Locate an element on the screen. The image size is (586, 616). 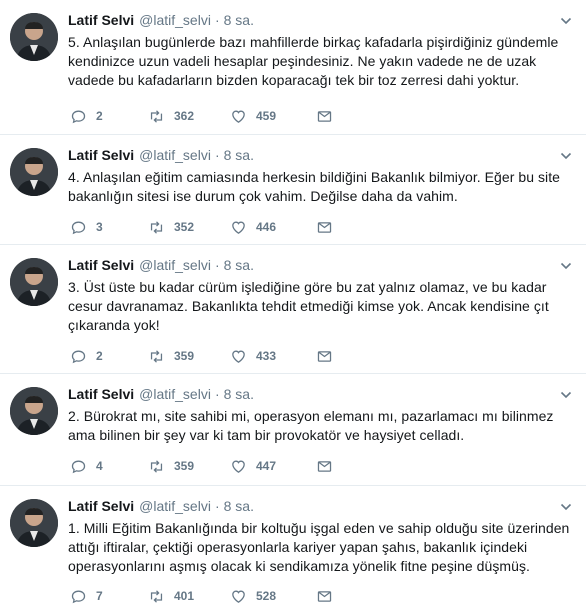
like-count: 447 is located at coordinates (266, 466).